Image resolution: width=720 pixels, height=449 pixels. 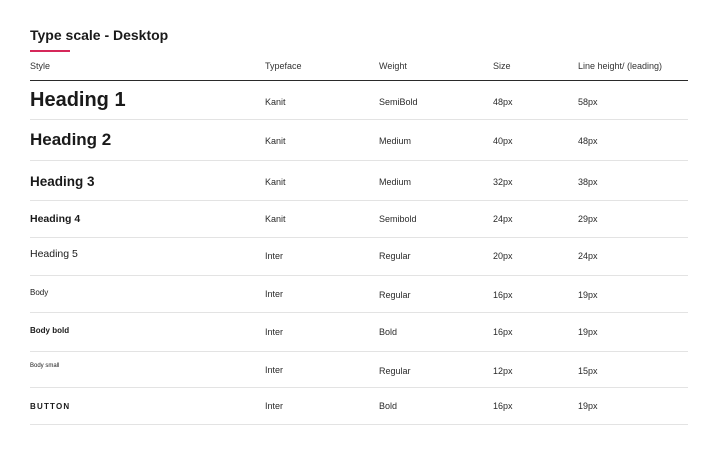 What do you see at coordinates (50, 406) in the screenshot?
I see `style-sample-button: BUTTON` at bounding box center [50, 406].